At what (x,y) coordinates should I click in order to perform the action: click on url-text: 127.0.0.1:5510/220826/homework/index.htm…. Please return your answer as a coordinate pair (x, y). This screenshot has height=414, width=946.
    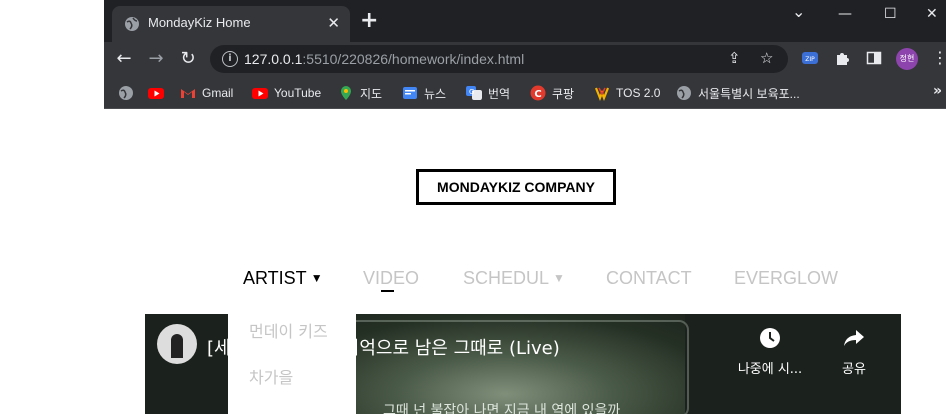
    Looking at the image, I should click on (384, 59).